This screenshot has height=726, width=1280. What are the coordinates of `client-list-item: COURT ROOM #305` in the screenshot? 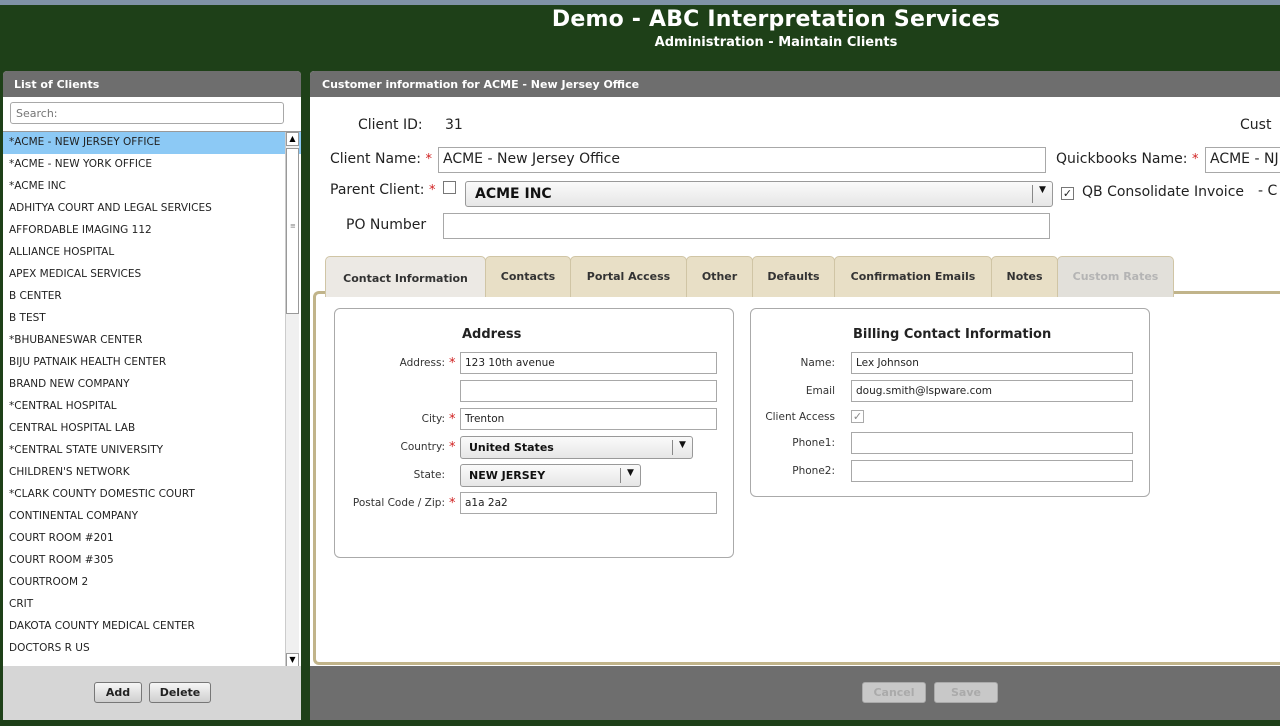 It's located at (152, 561).